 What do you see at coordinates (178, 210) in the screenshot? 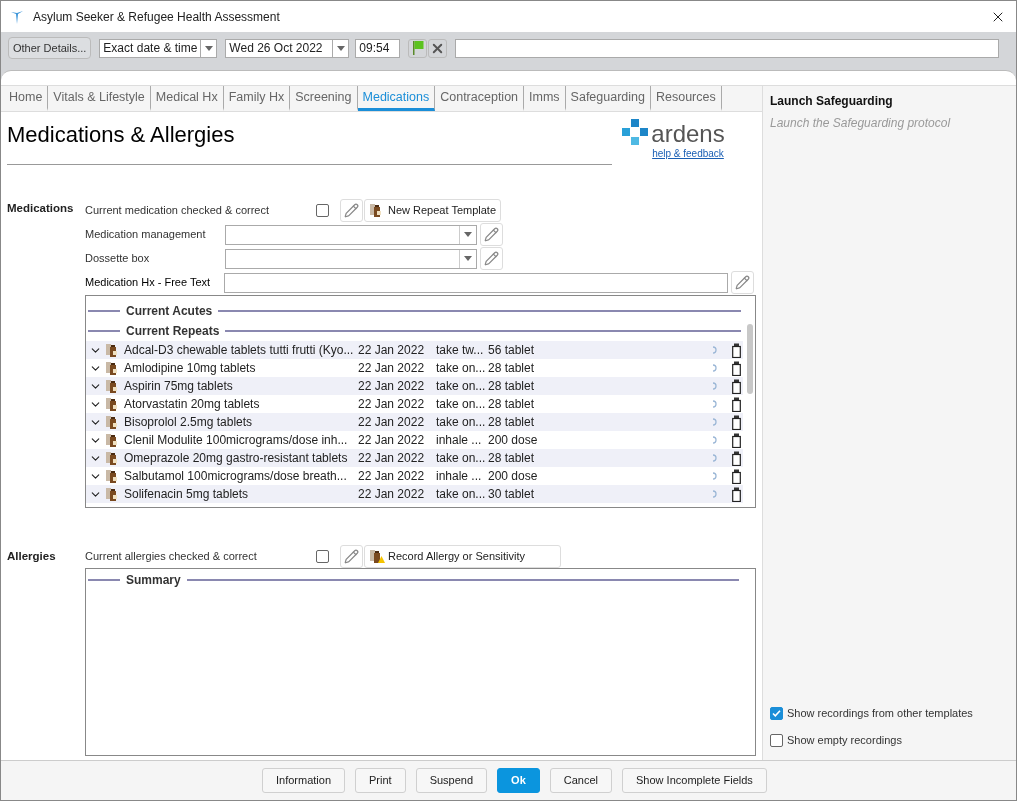
I see `field-label: Current medication checked & correct` at bounding box center [178, 210].